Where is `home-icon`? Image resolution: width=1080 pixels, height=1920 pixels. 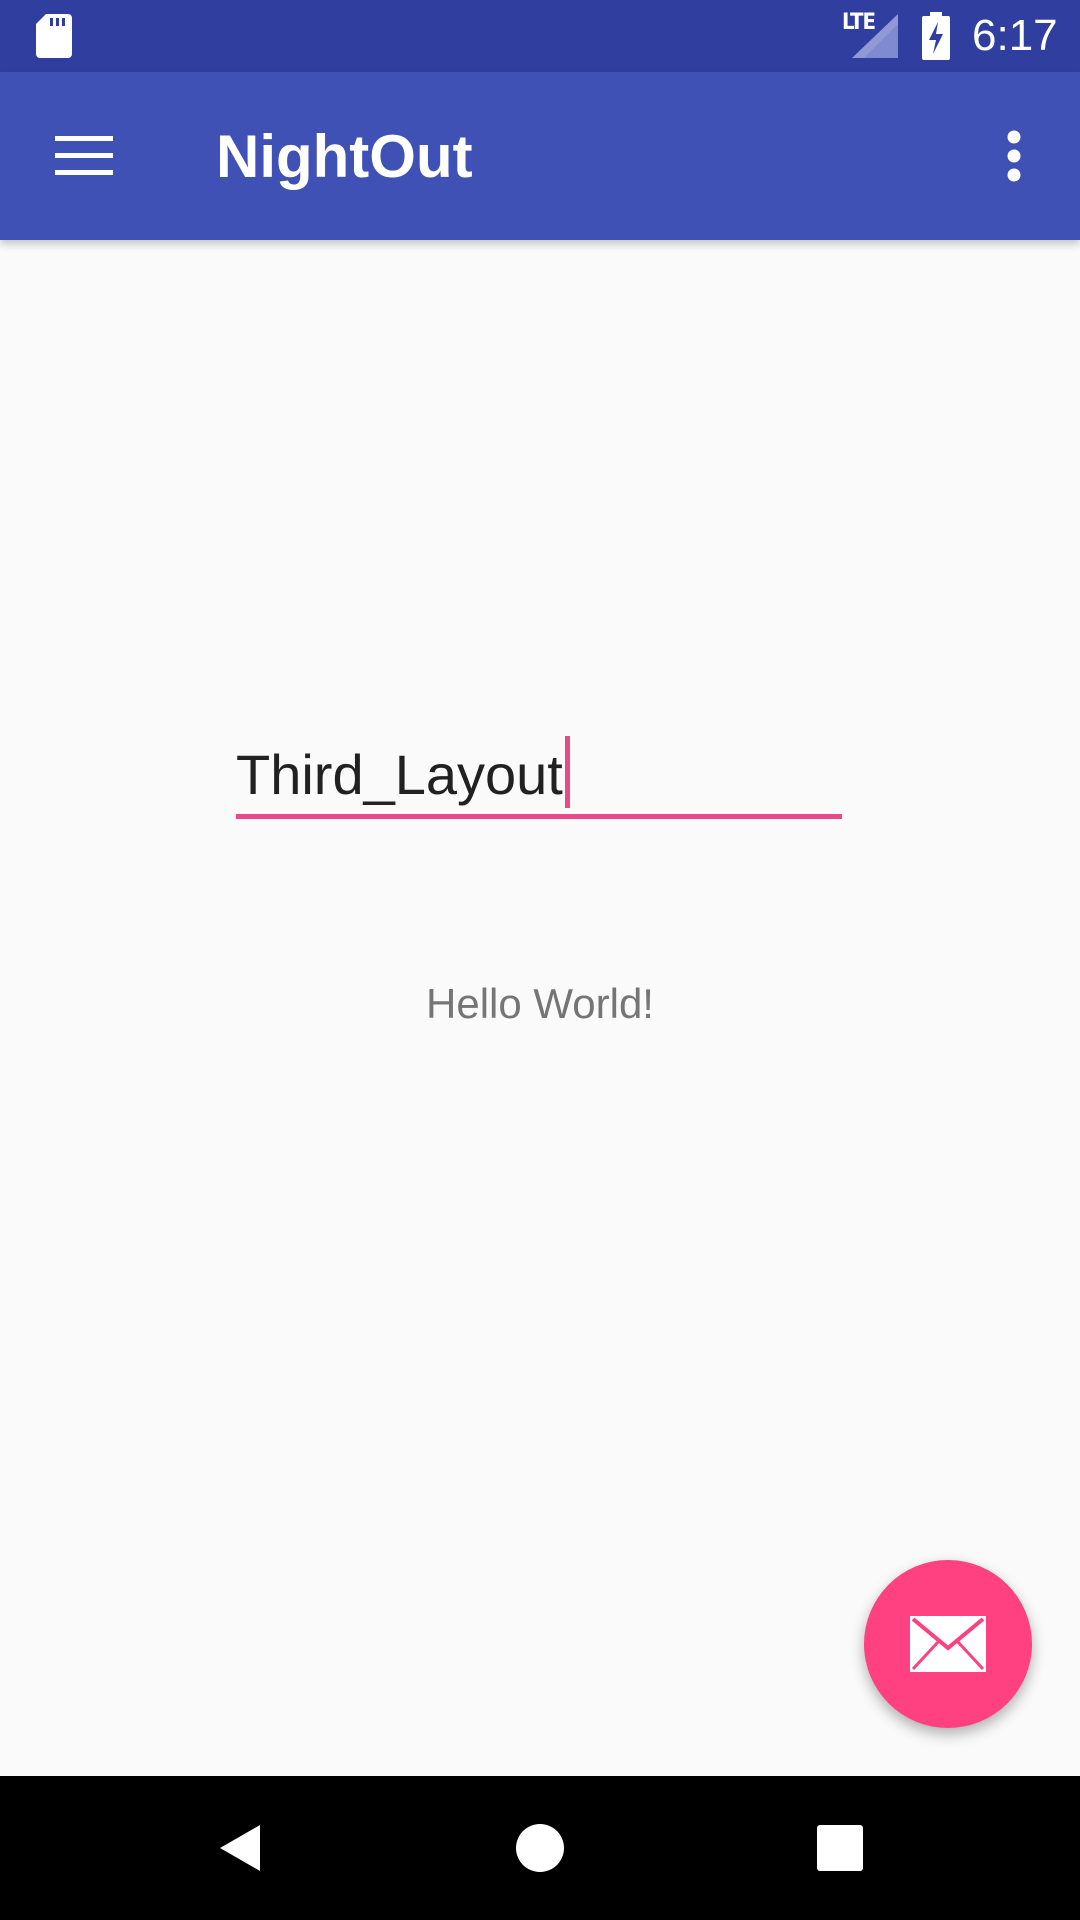 home-icon is located at coordinates (540, 1848).